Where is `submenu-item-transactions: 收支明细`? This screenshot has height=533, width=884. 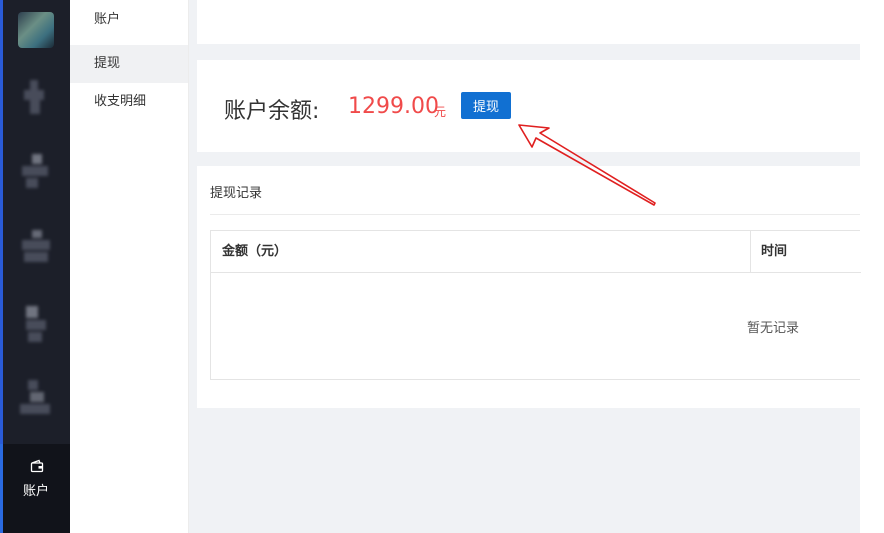 submenu-item-transactions: 收支明细 is located at coordinates (129, 102).